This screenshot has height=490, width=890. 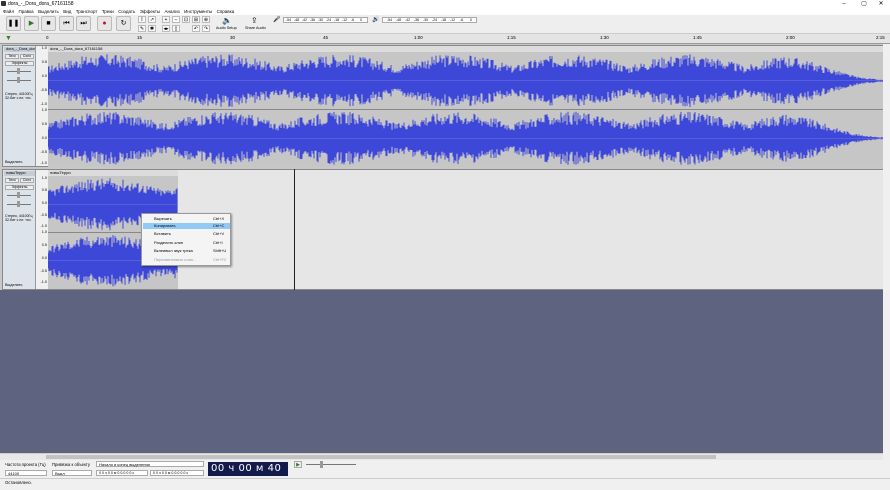 What do you see at coordinates (26, 473) in the screenshot?
I see `project-rate-select: 44100` at bounding box center [26, 473].